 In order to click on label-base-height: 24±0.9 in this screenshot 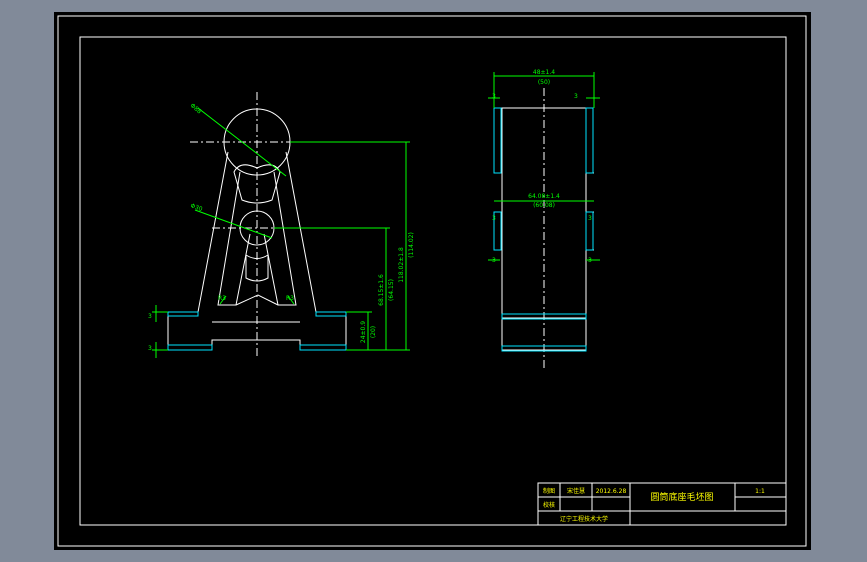, I will do `click(363, 332)`.